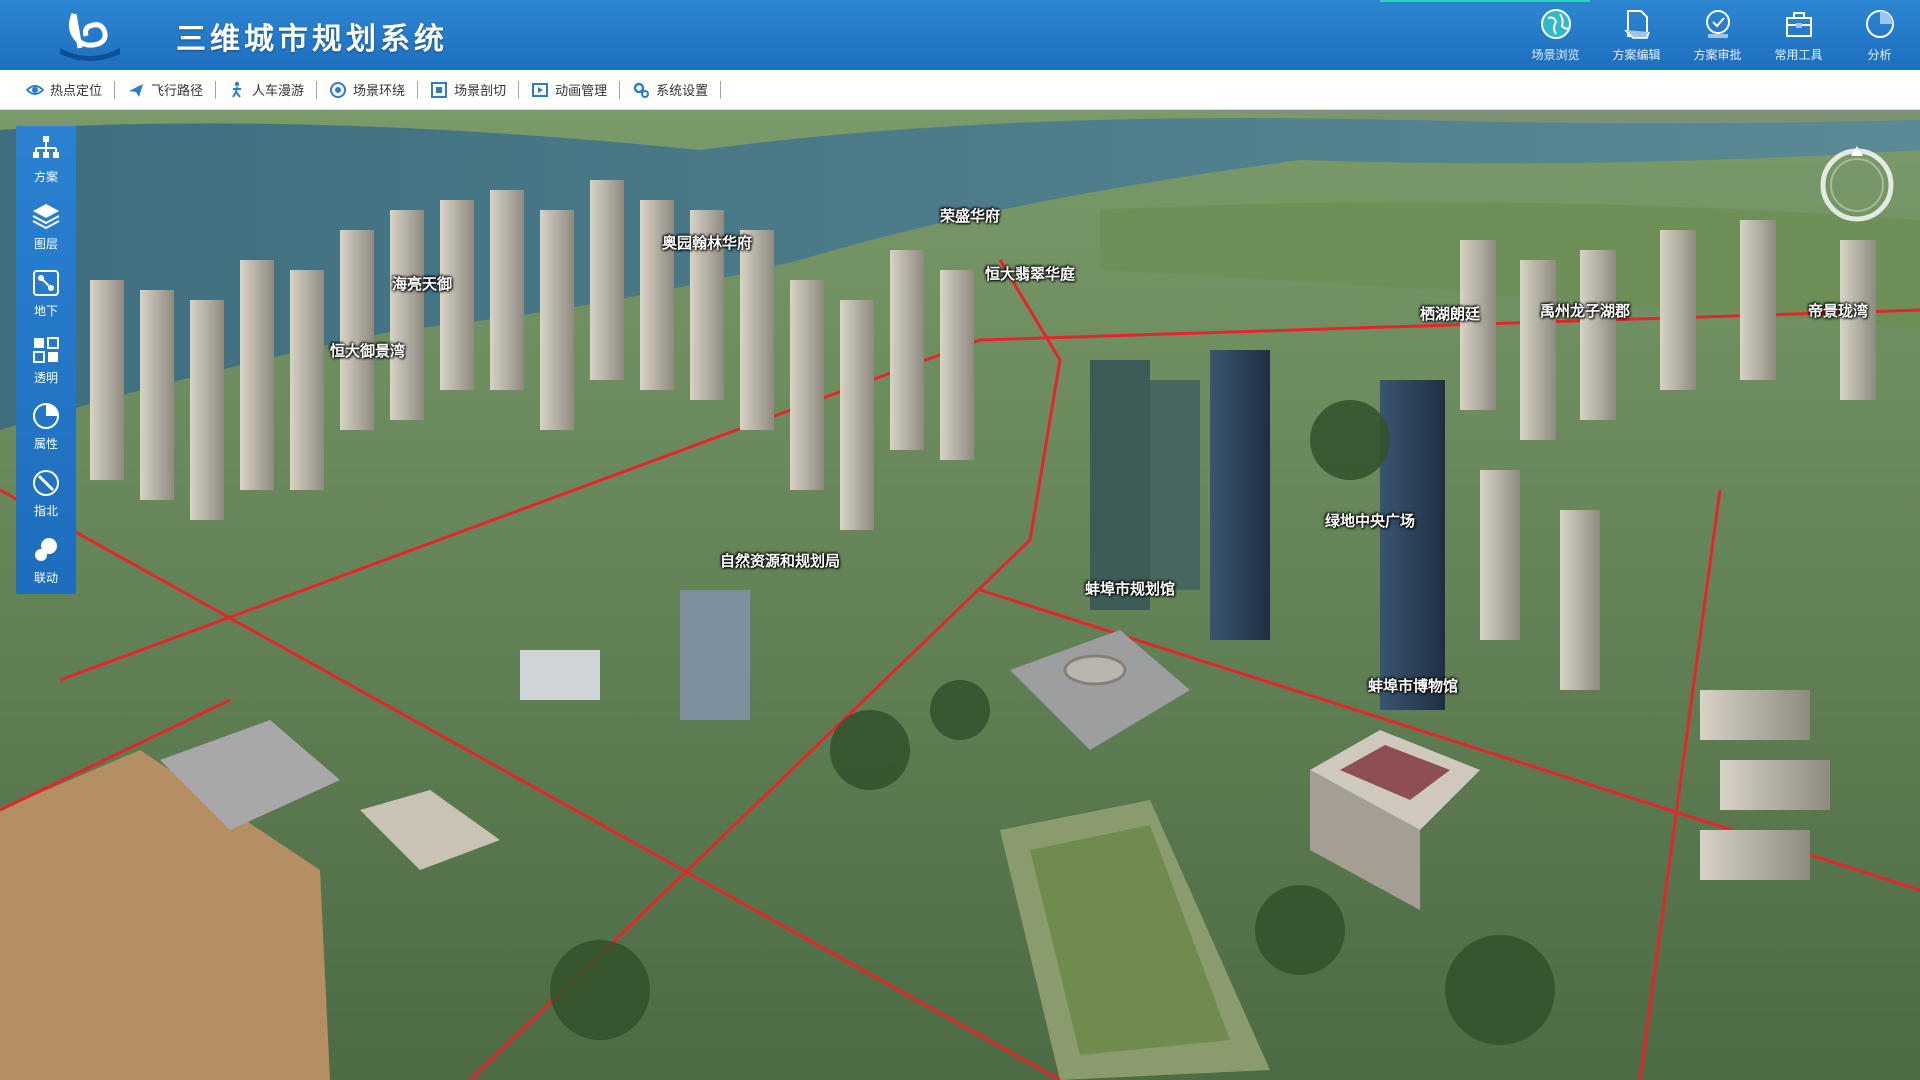 The height and width of the screenshot is (1080, 1920). I want to click on tool-label: 系统设置, so click(682, 91).